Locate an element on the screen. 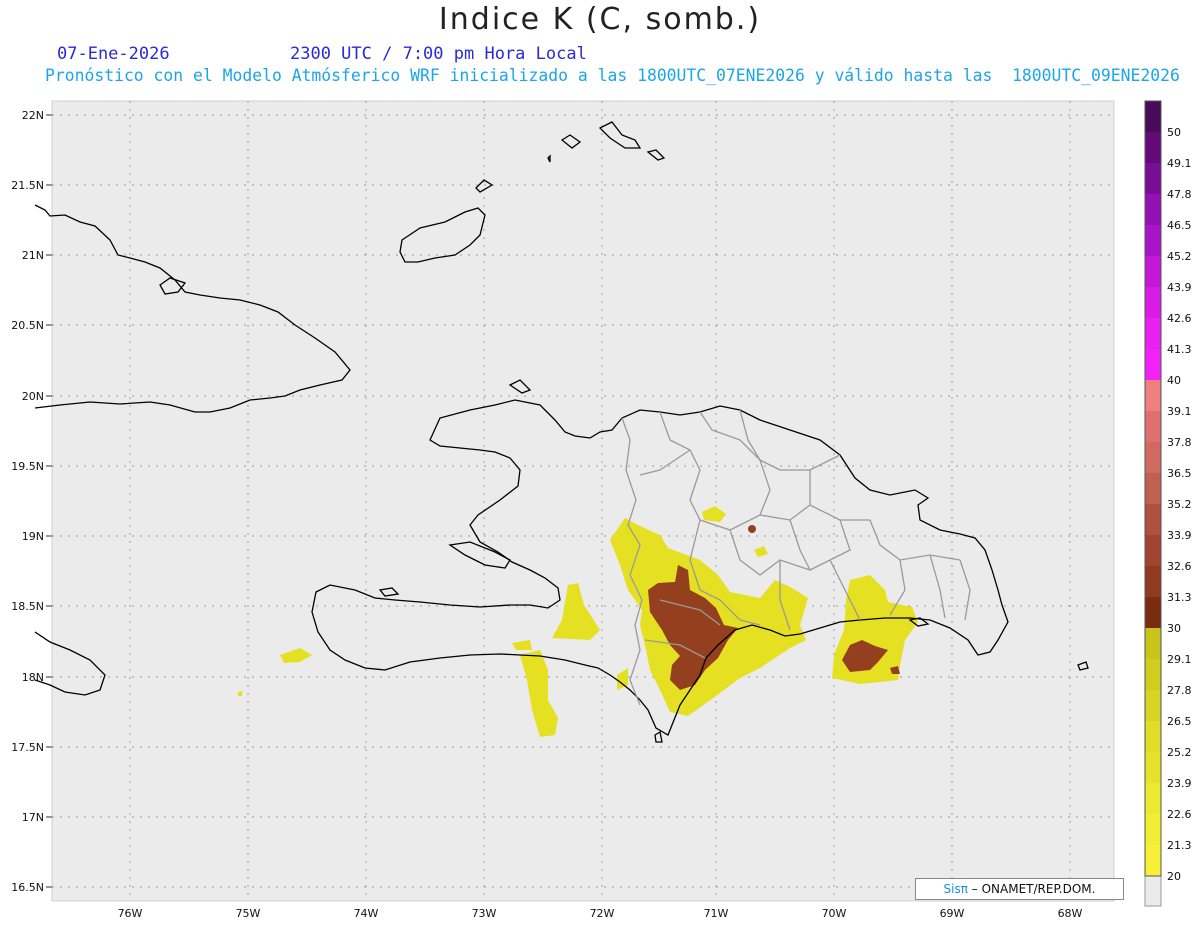 The height and width of the screenshot is (927, 1200). colorbar-label: 45.2 is located at coordinates (1179, 256).